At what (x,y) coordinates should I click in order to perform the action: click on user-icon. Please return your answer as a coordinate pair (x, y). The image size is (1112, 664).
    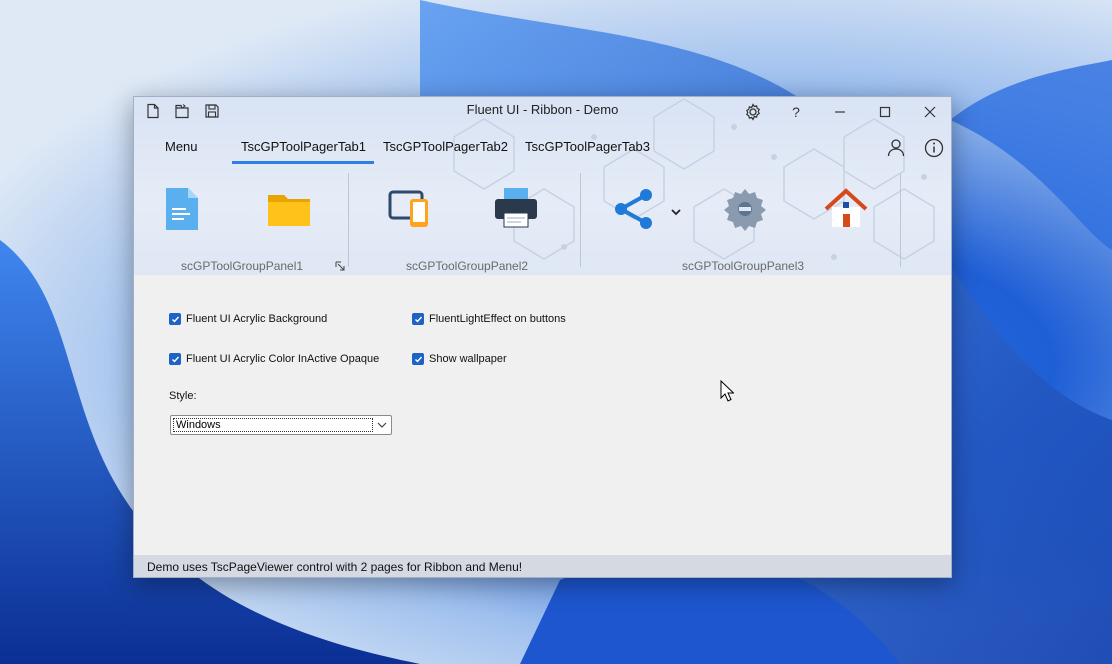
    Looking at the image, I should click on (896, 148).